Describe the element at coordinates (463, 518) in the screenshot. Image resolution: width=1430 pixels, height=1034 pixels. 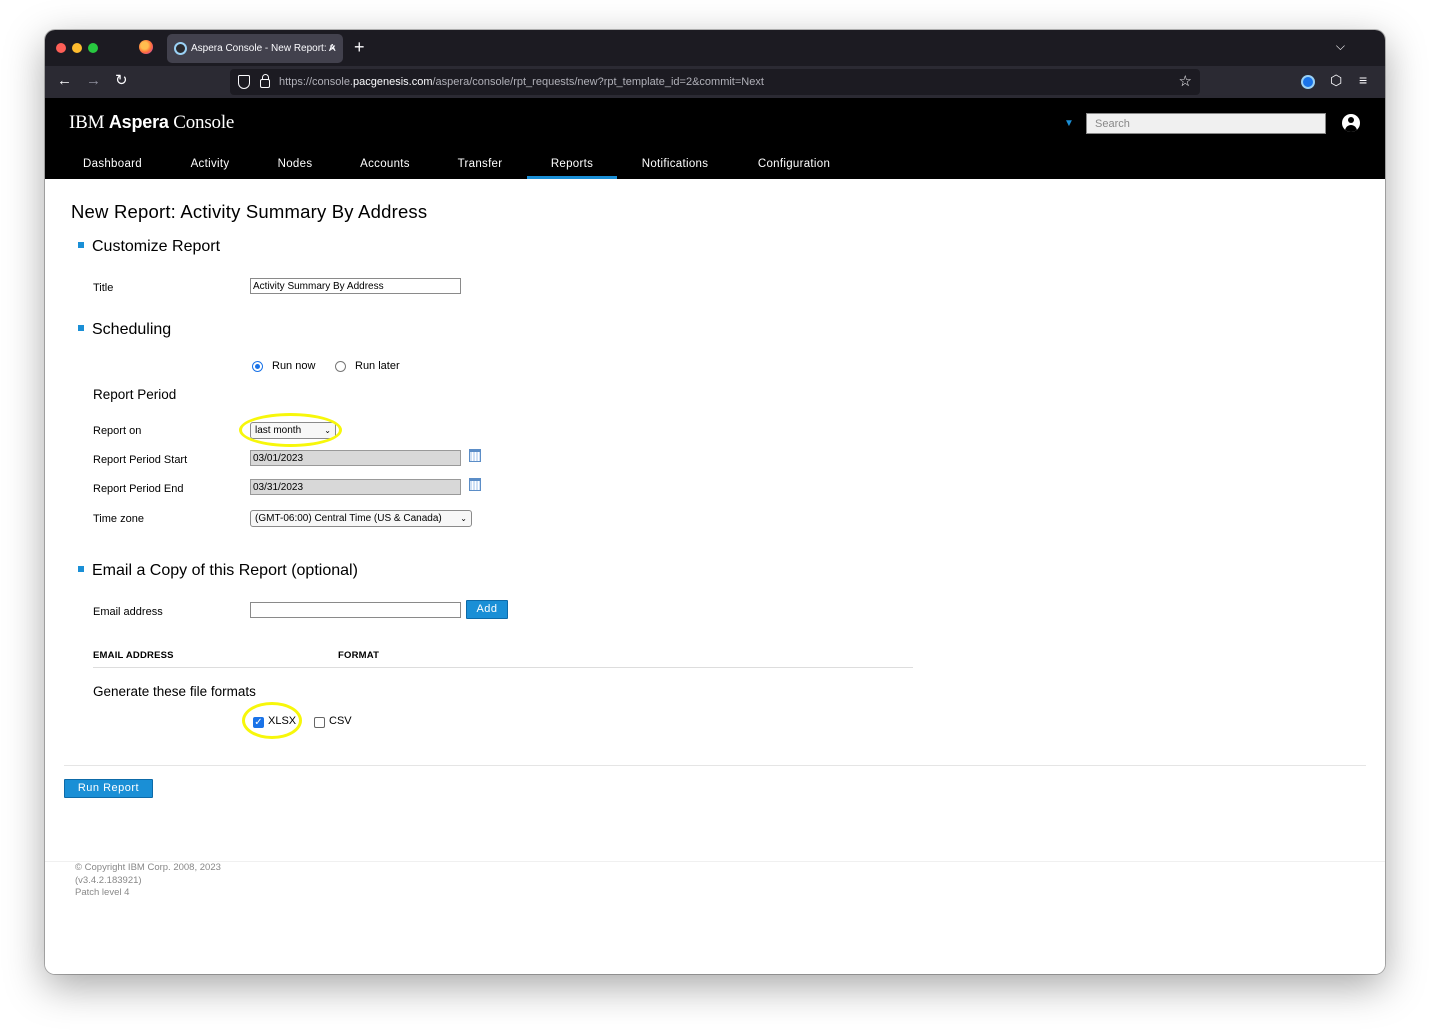
I see `chevron-down-icon: ⌄` at that location.